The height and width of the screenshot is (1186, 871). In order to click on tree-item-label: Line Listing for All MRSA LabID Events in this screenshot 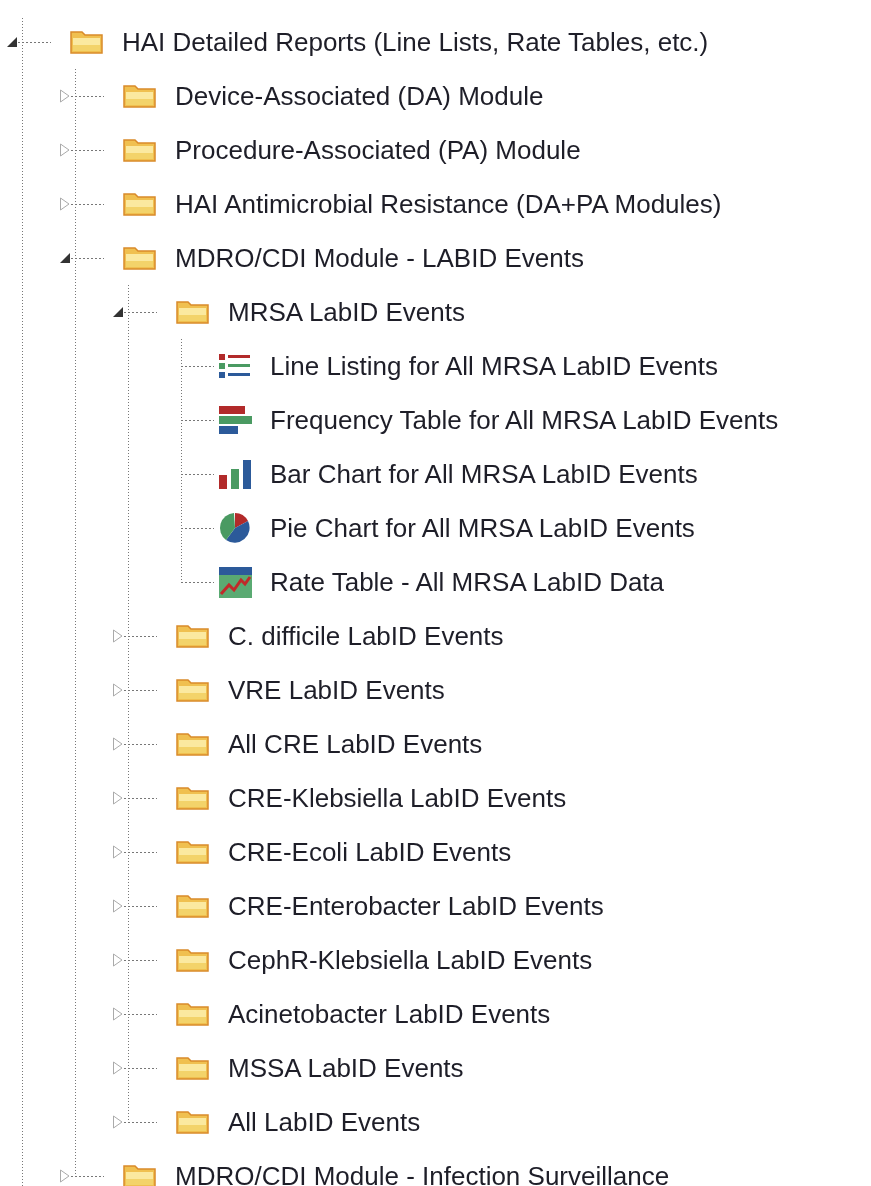, I will do `click(494, 366)`.